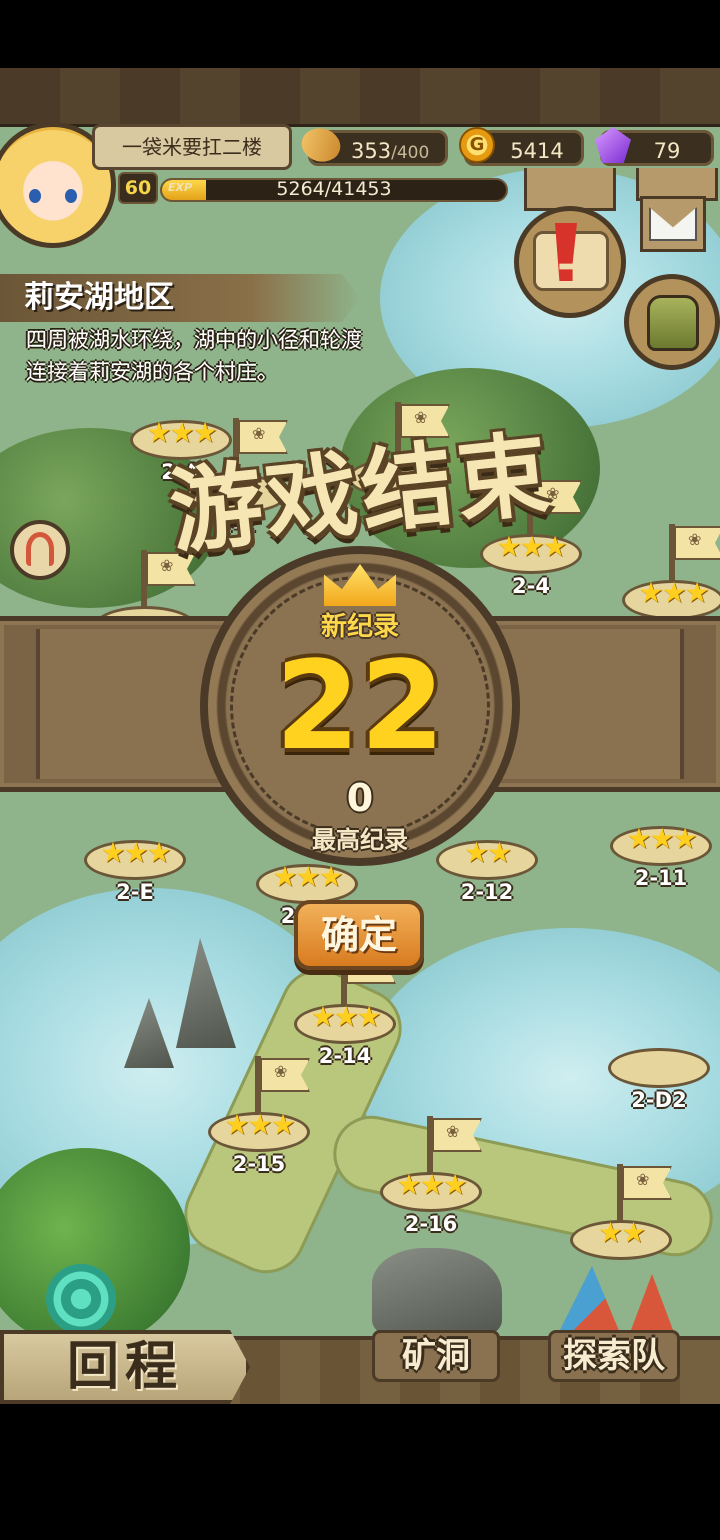 The height and width of the screenshot is (1540, 720). What do you see at coordinates (360, 97) in the screenshot?
I see `top-wood-frame` at bounding box center [360, 97].